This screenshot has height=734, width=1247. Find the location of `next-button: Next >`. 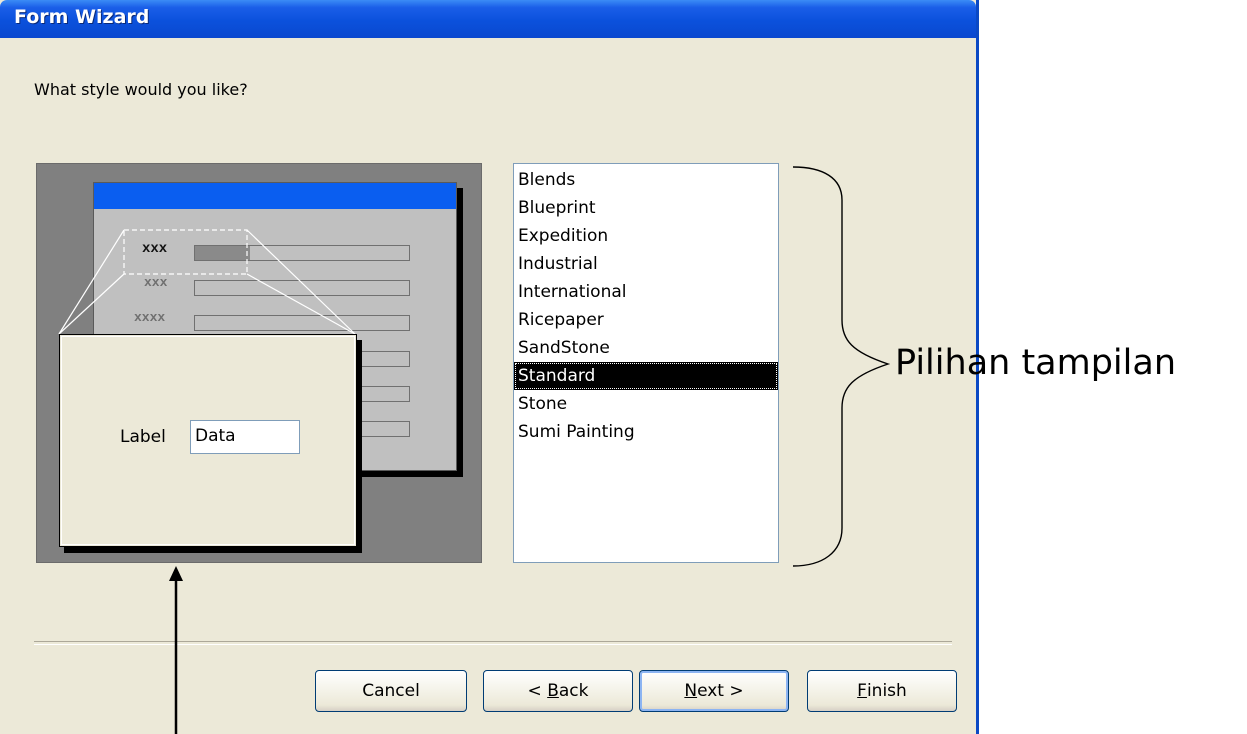

next-button: Next > is located at coordinates (714, 691).